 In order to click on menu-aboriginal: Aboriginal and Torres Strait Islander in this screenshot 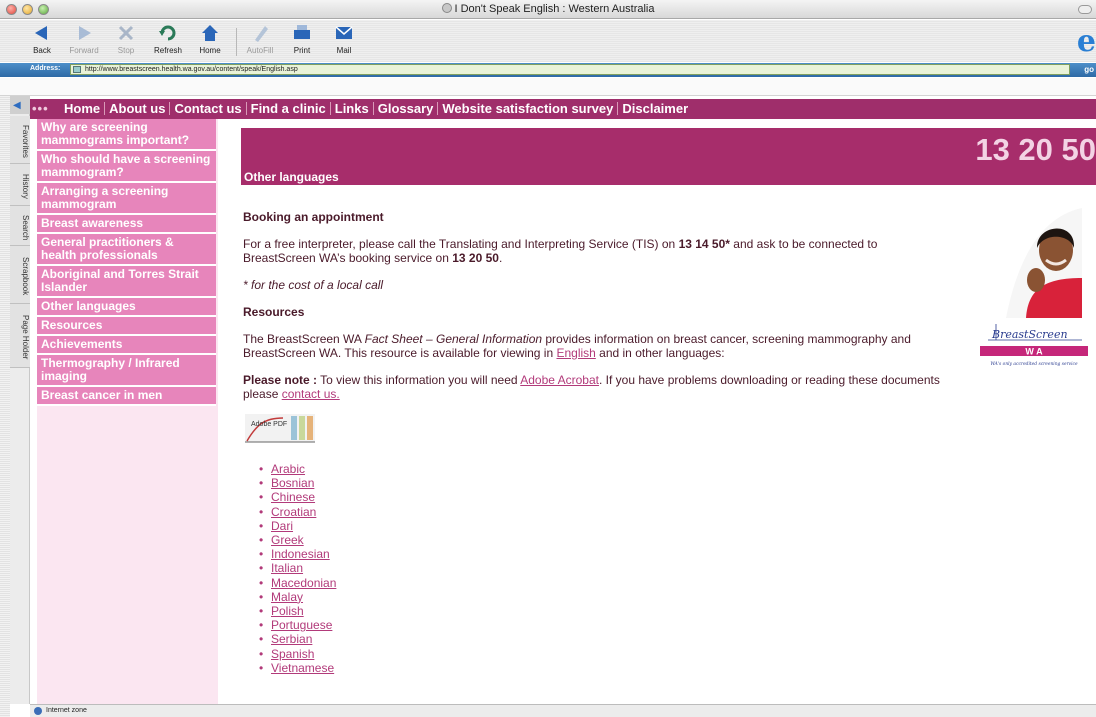, I will do `click(126, 282)`.